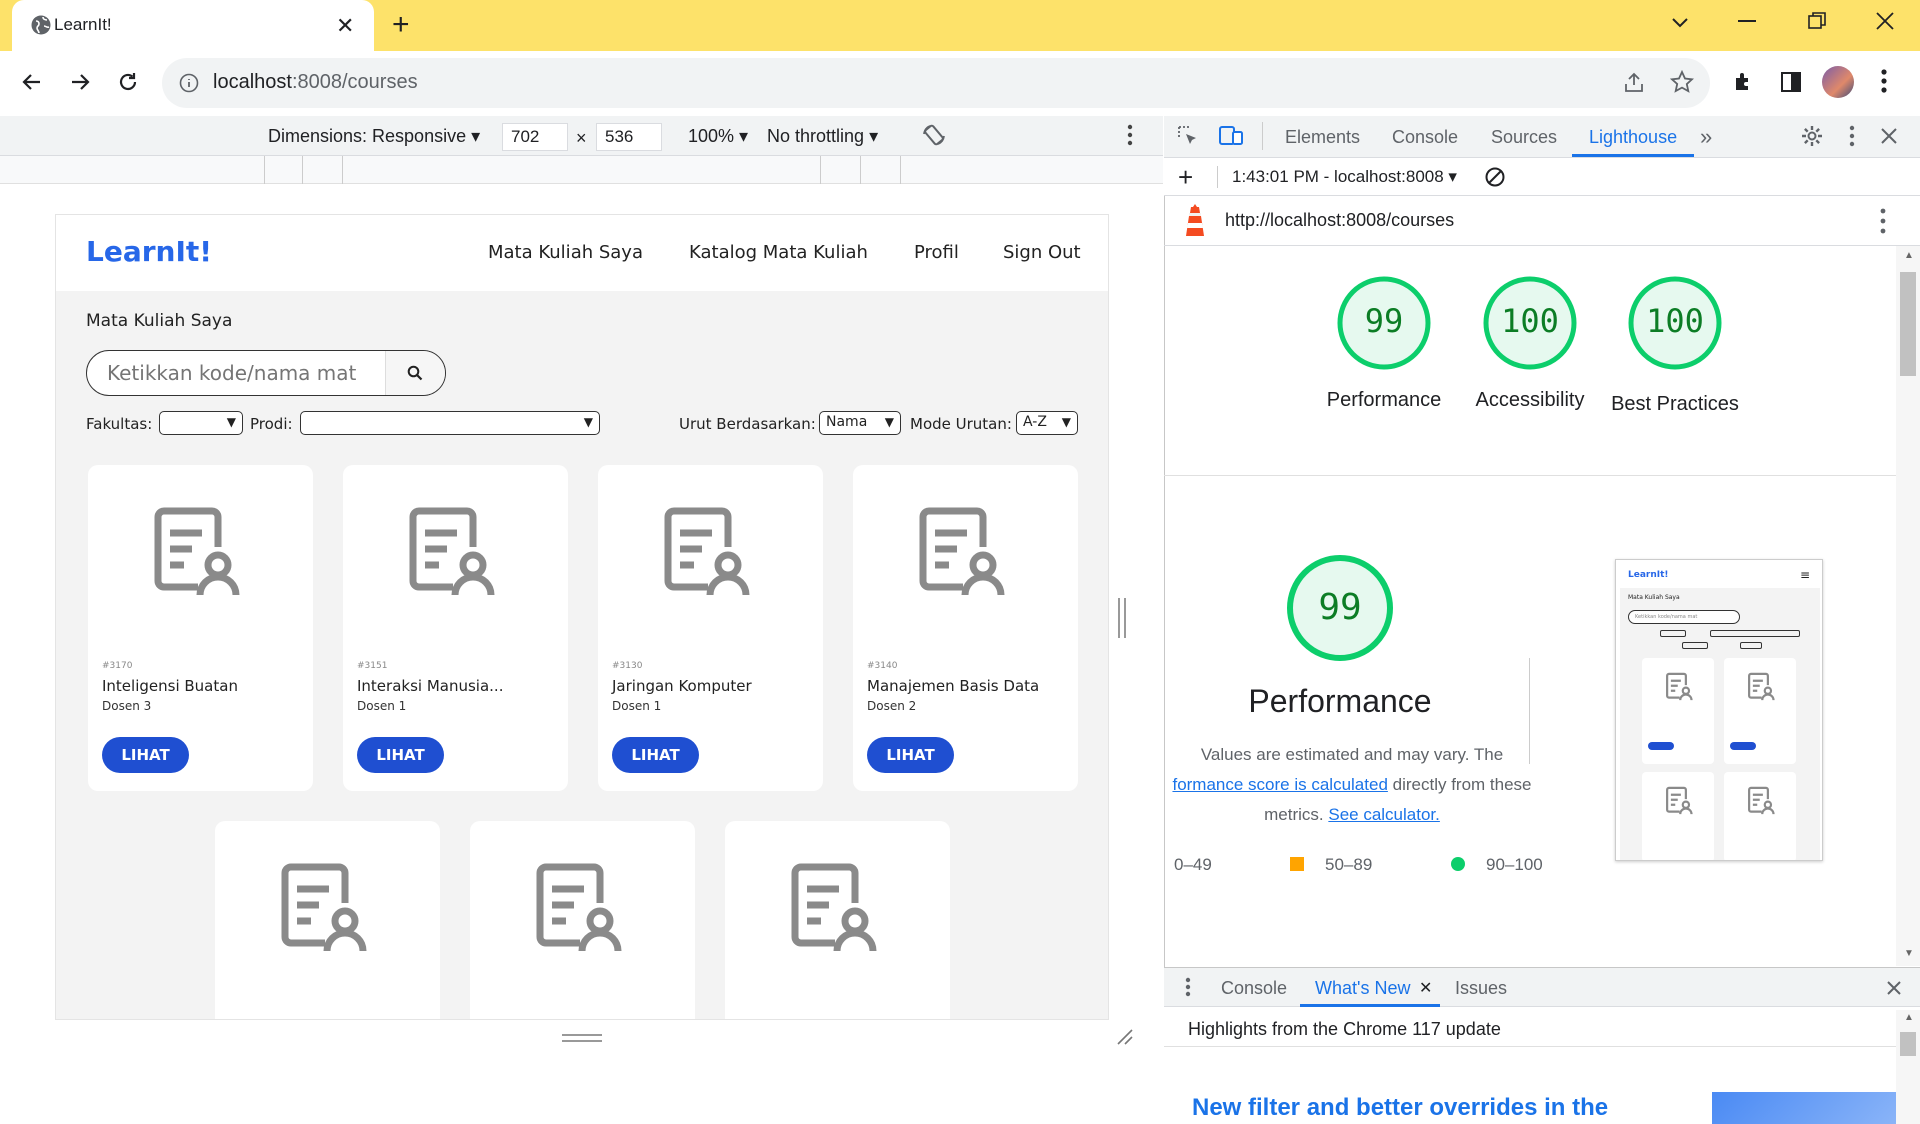 The image size is (1920, 1124). Describe the element at coordinates (565, 252) in the screenshot. I see `nav-mata-kuliah-saya: Mata Kuliah Saya` at that location.